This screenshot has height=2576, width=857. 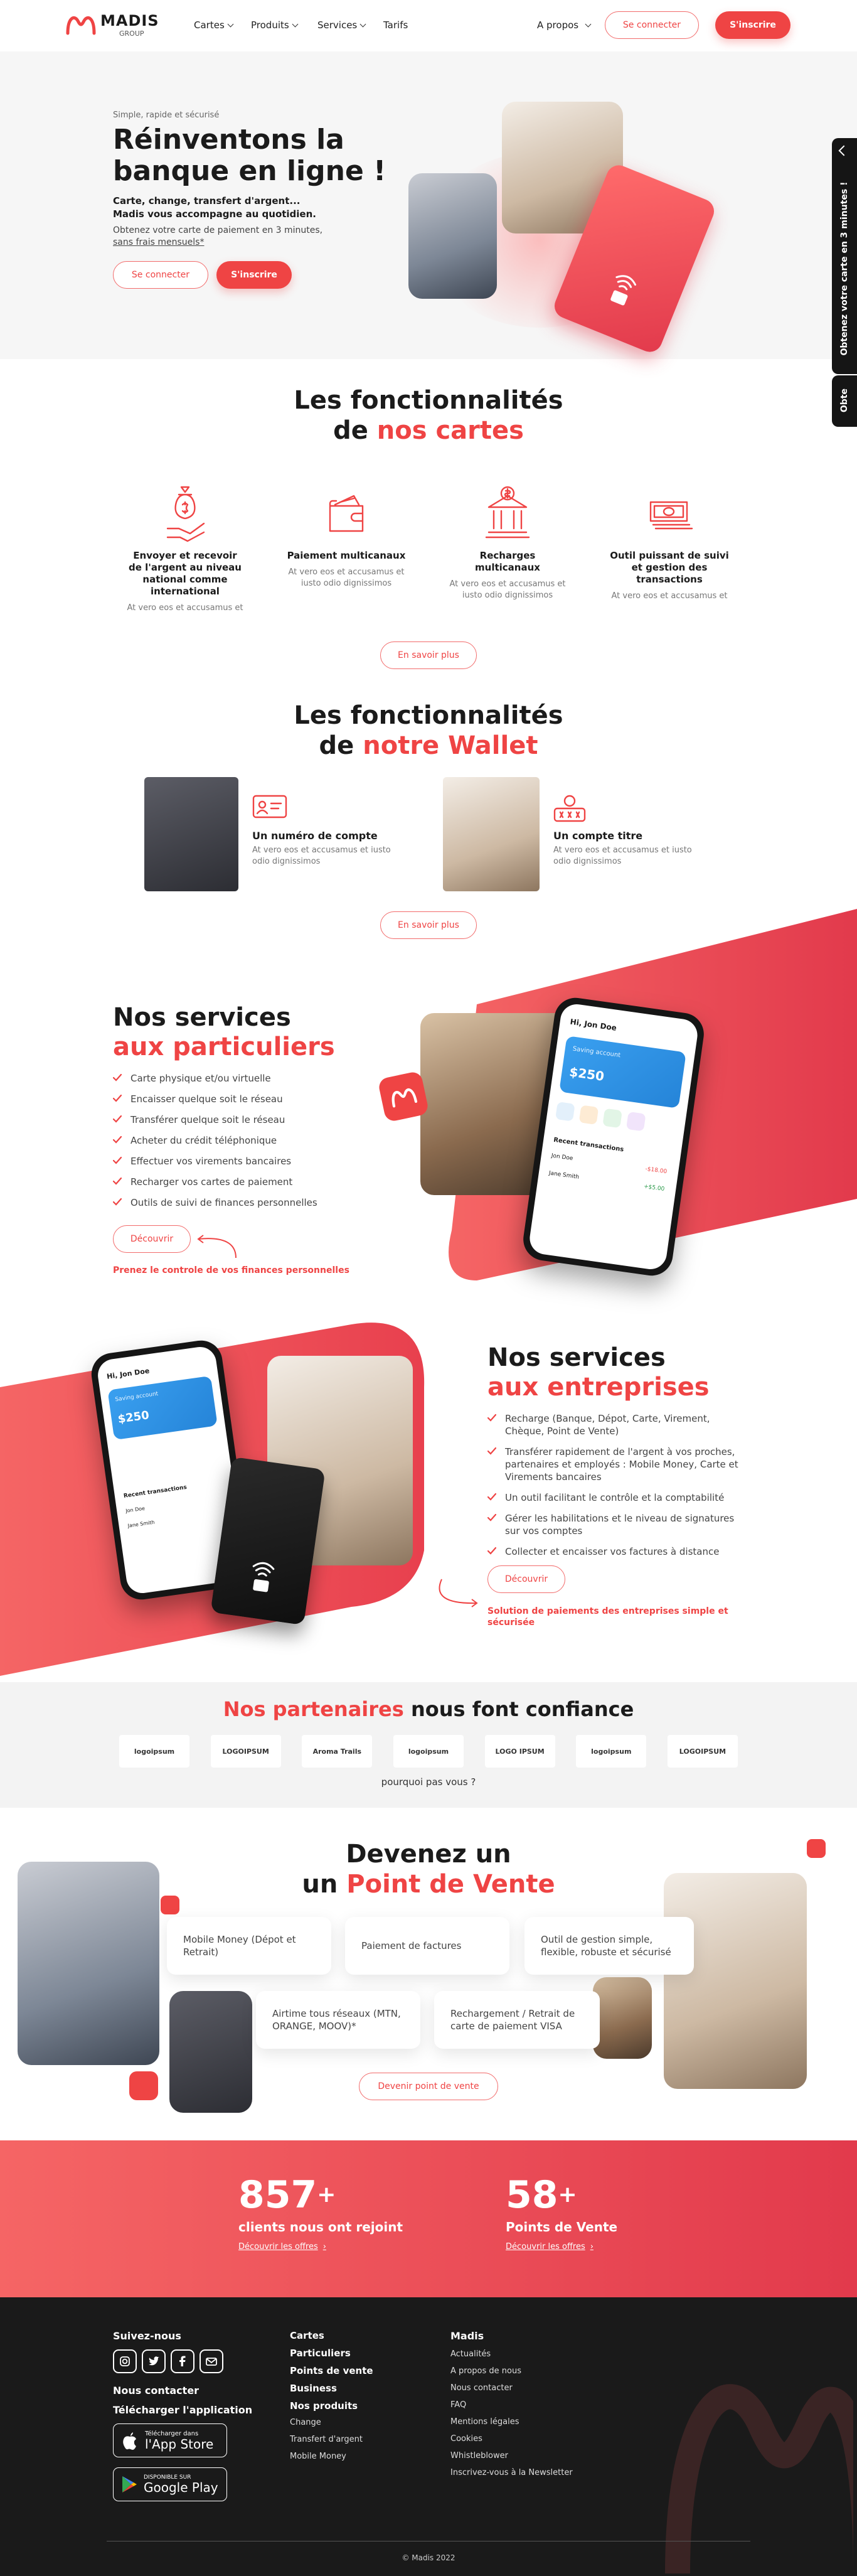 I want to click on footer-nav-link: Whistleblower, so click(x=511, y=2456).